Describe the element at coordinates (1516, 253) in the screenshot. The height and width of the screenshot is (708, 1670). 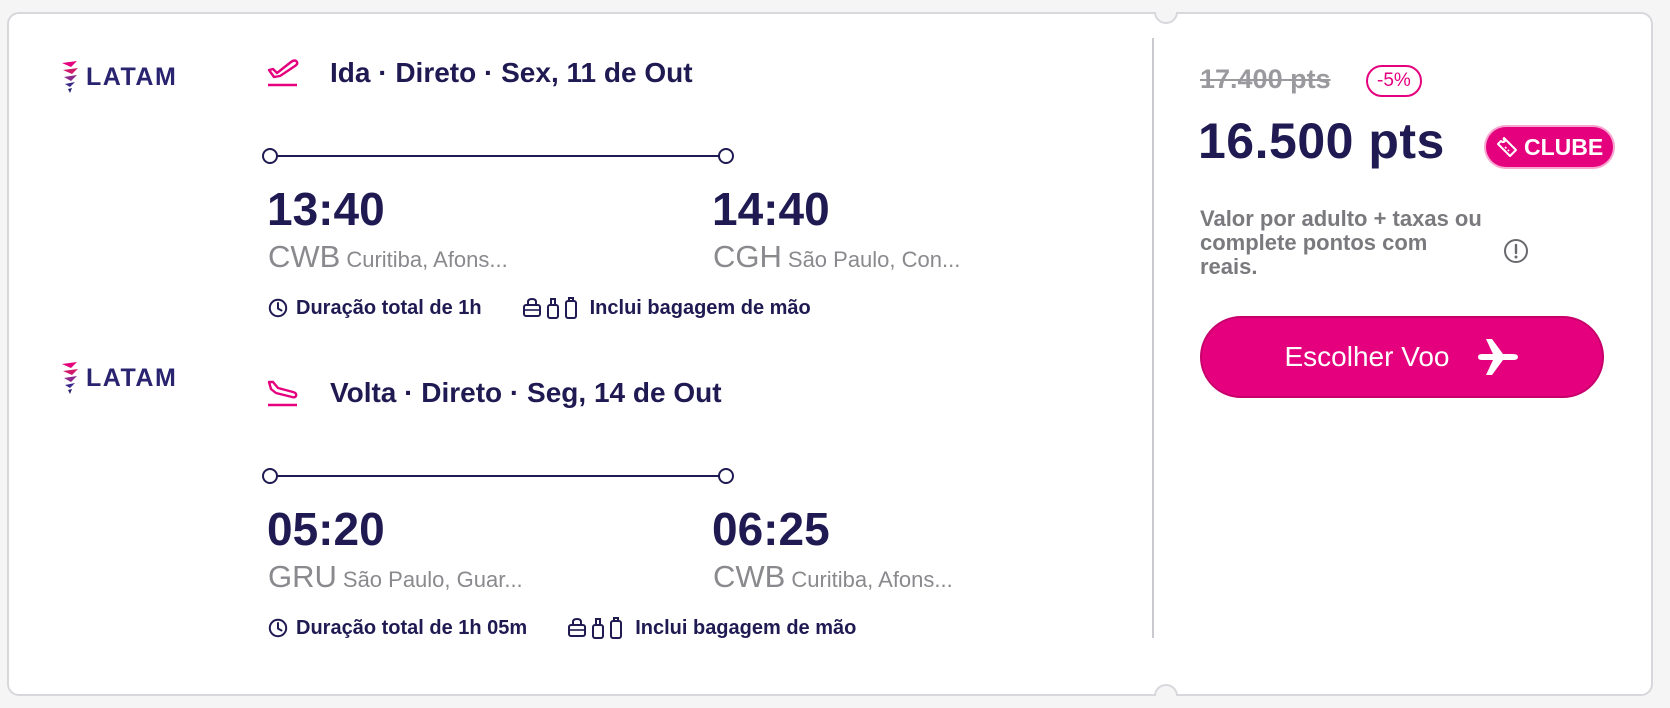
I see `info-icon` at that location.